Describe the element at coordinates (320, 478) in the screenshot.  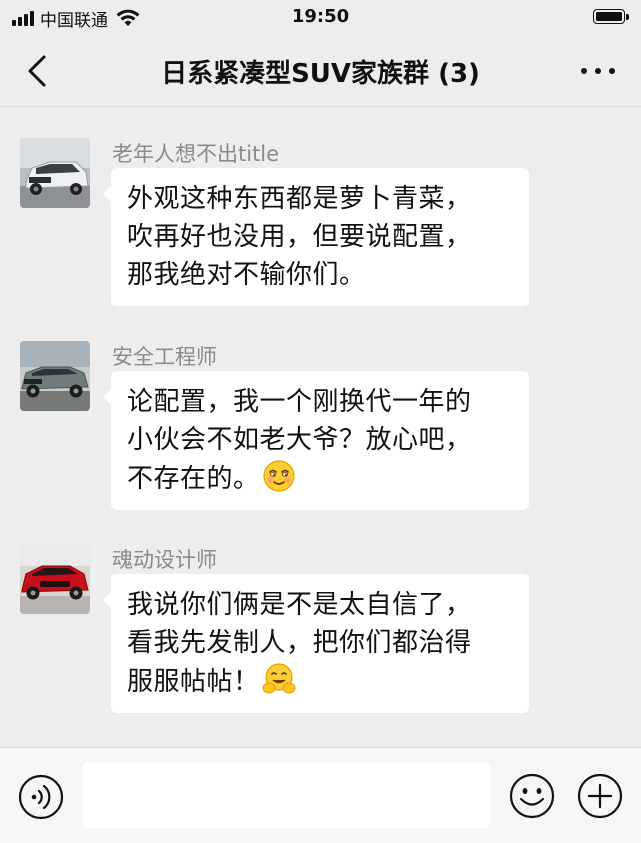
I see `message-line-with-emoji: 不存在的。` at that location.